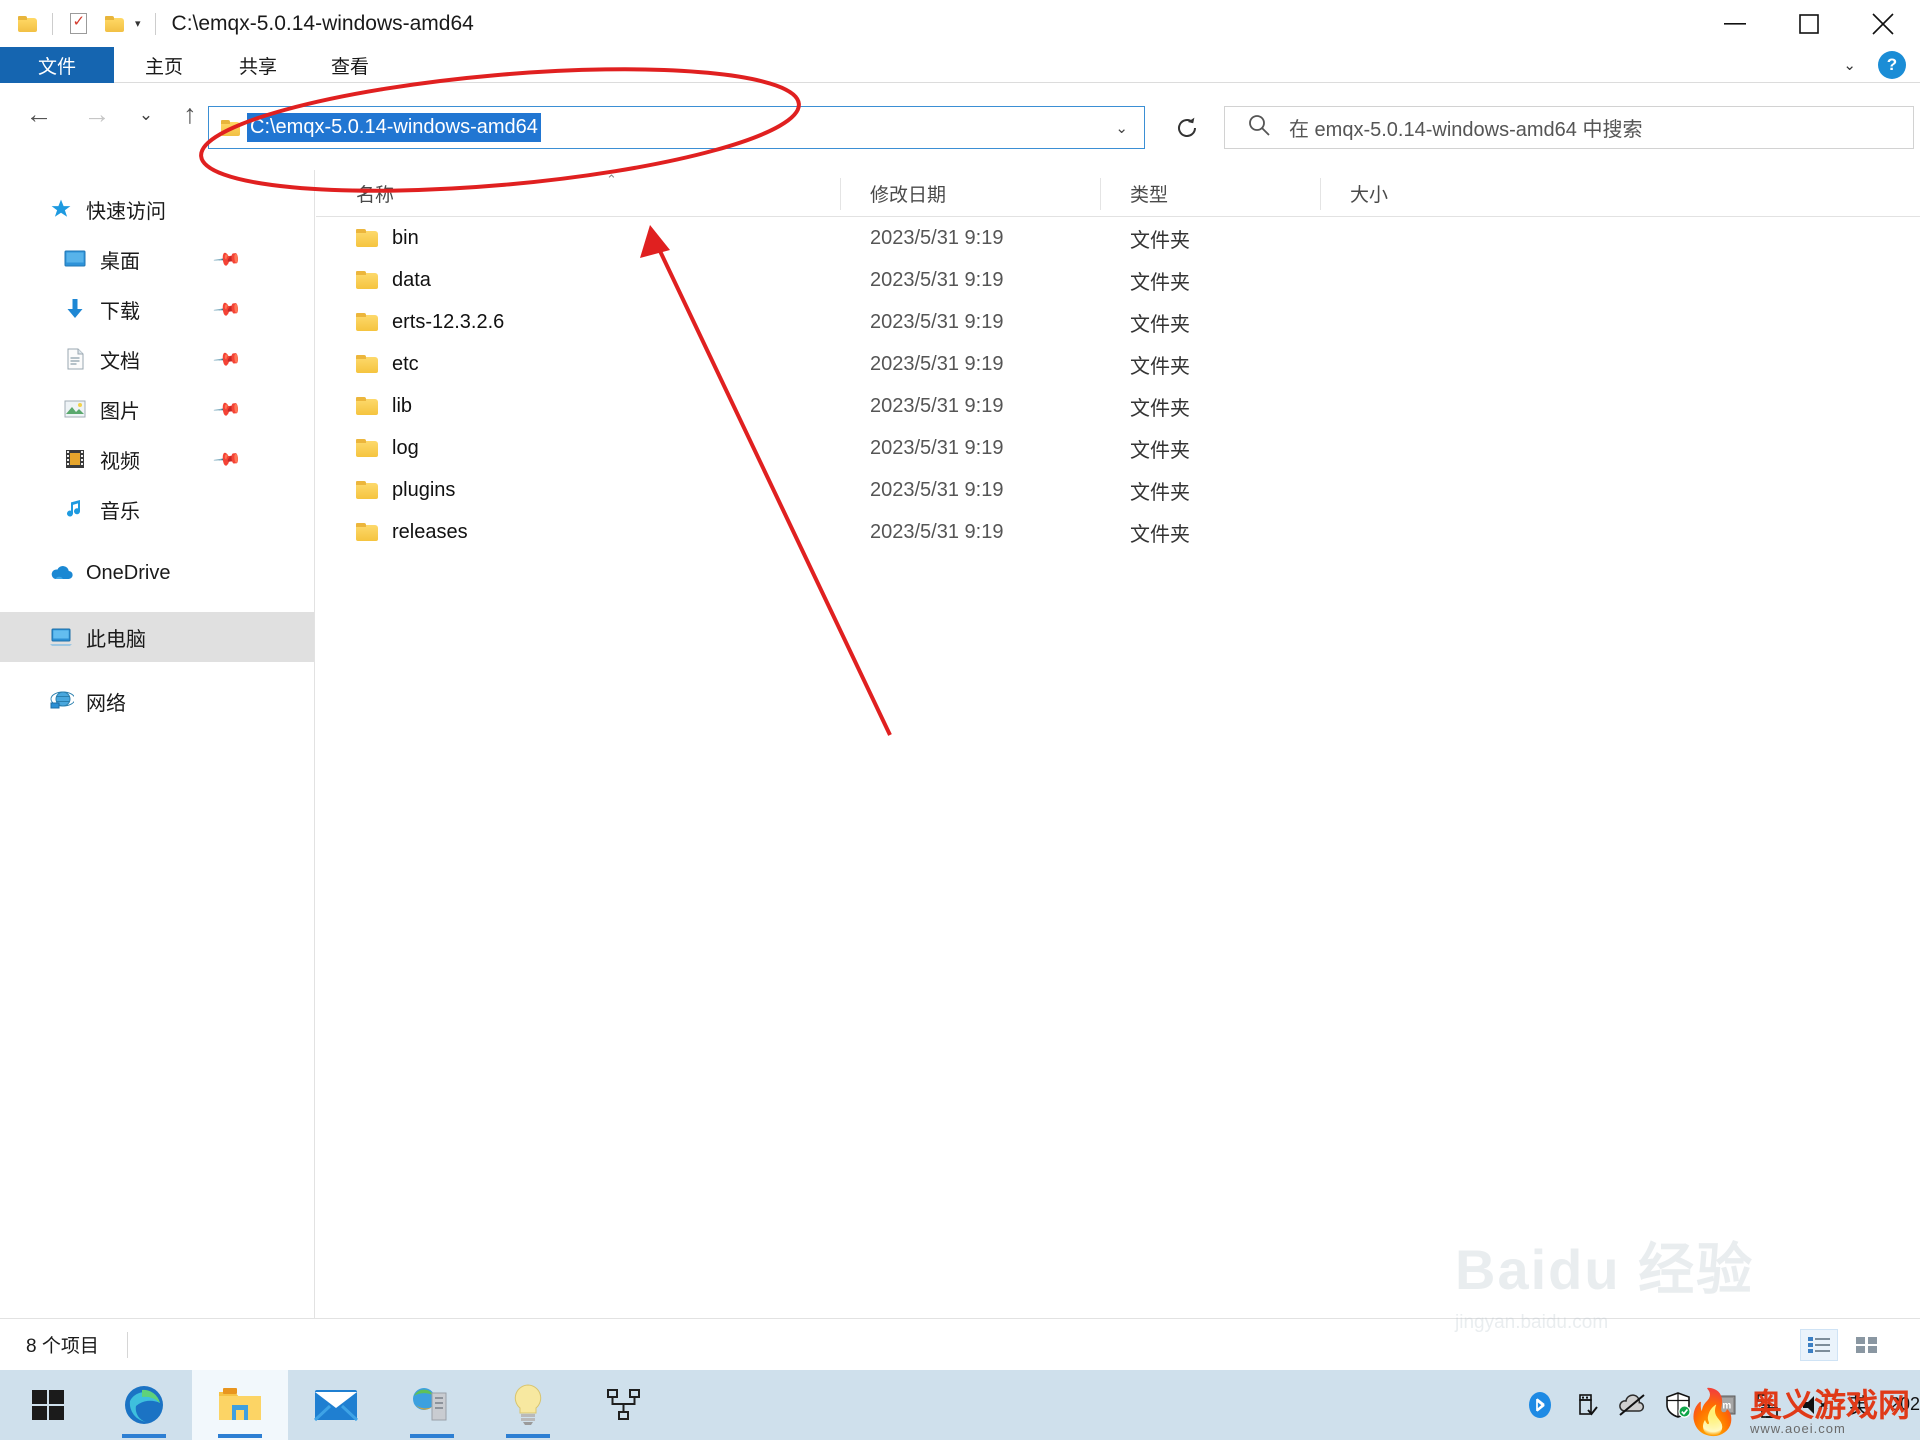 The image size is (1920, 1440). What do you see at coordinates (394, 127) in the screenshot?
I see `address-input: C:\emqx-5.0.14-windows-amd64` at bounding box center [394, 127].